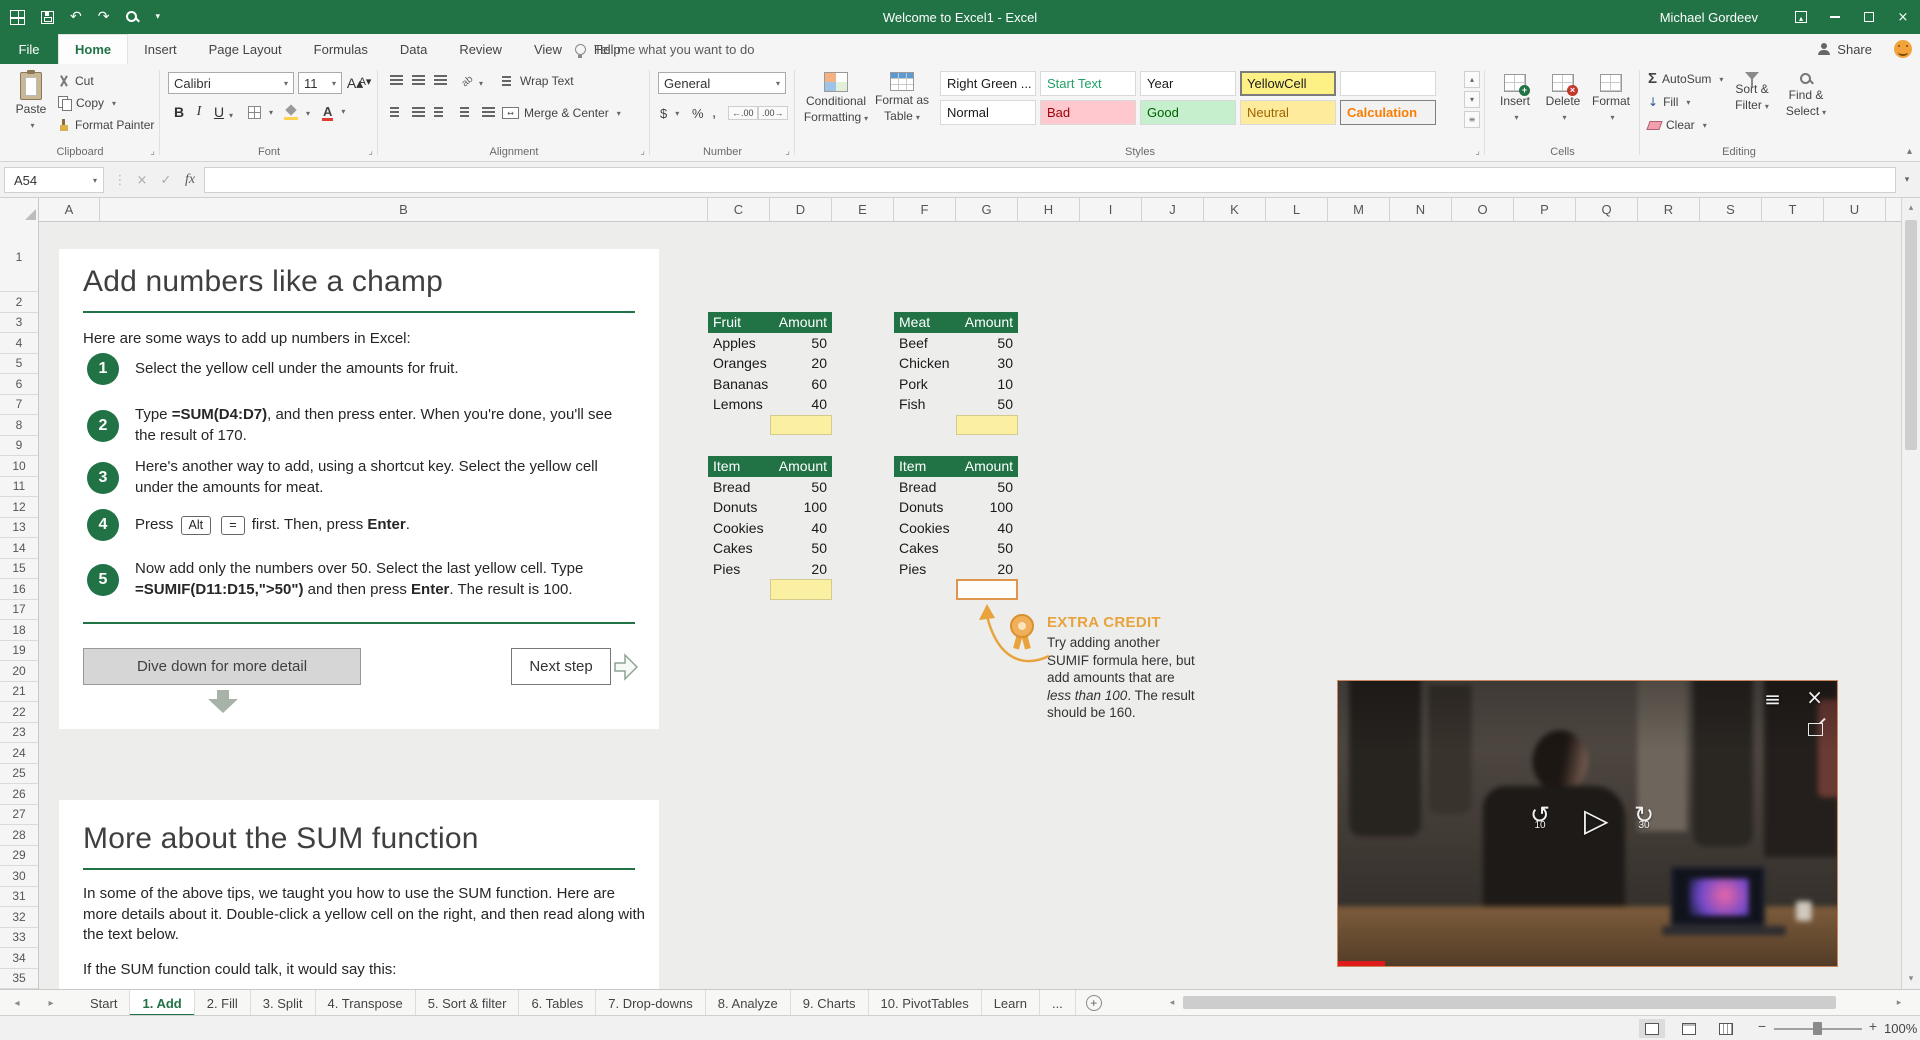 This screenshot has height=1040, width=1920. I want to click on increase-decimal-button: ←.00, so click(743, 113).